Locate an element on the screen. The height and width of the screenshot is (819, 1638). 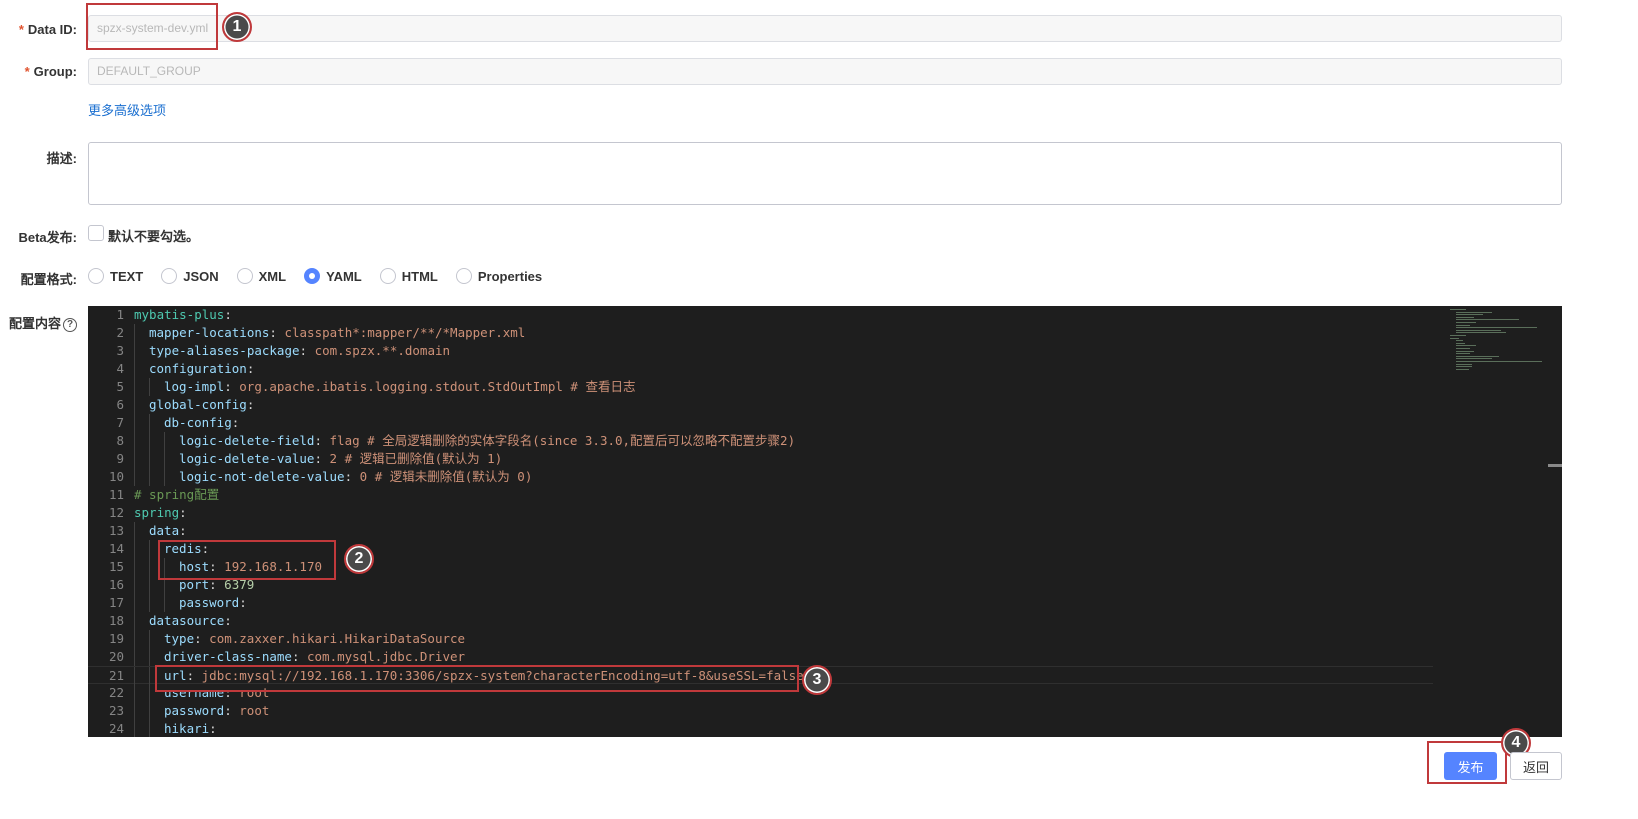
line-number: 1 is located at coordinates (120, 314).